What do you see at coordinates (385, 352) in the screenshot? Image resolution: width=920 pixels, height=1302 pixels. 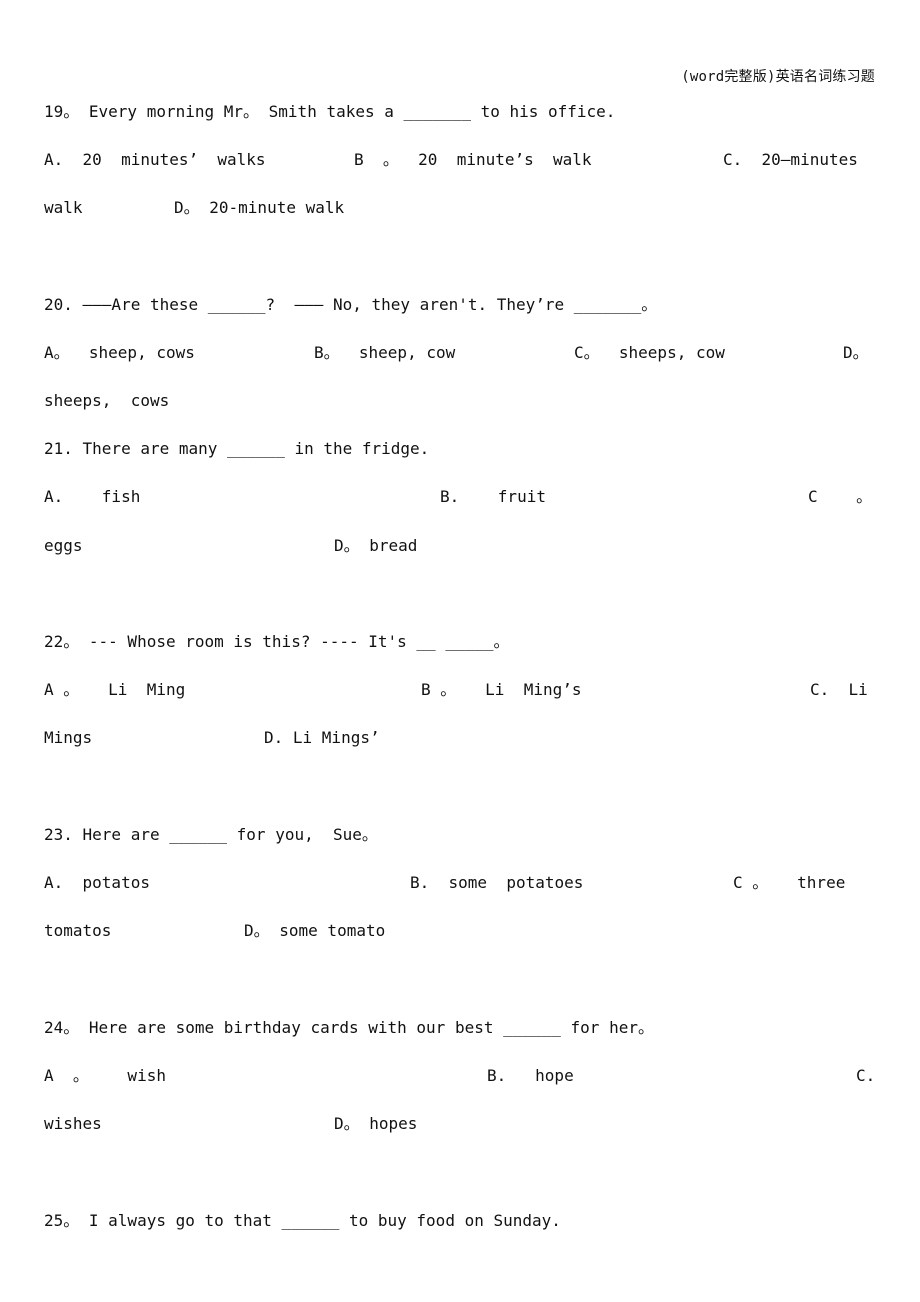 I see `option-b: B。 sheep, cow` at bounding box center [385, 352].